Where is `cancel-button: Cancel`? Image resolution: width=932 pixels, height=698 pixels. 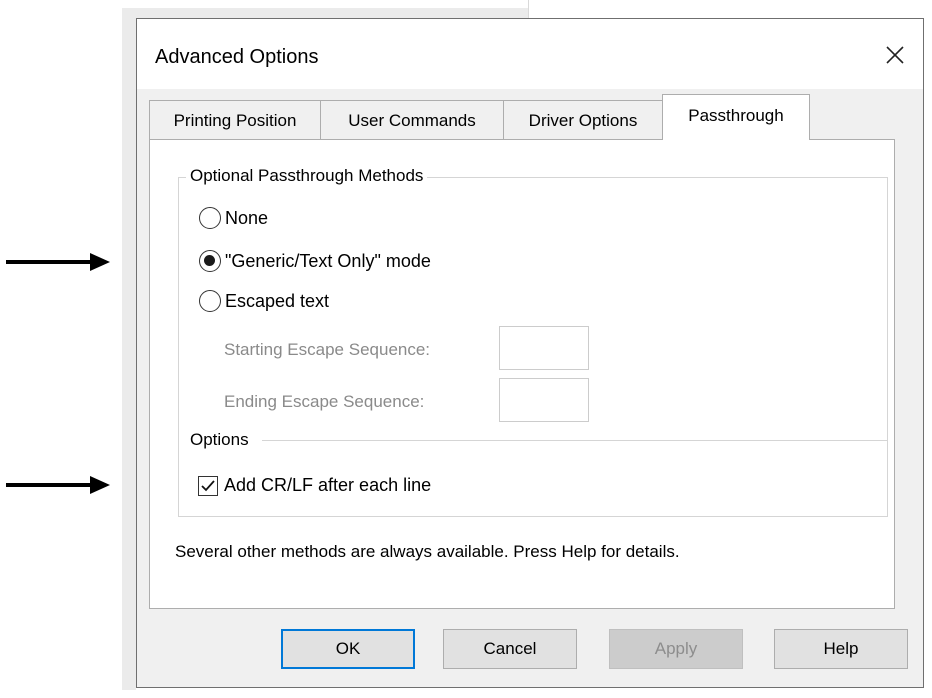
cancel-button: Cancel is located at coordinates (510, 649).